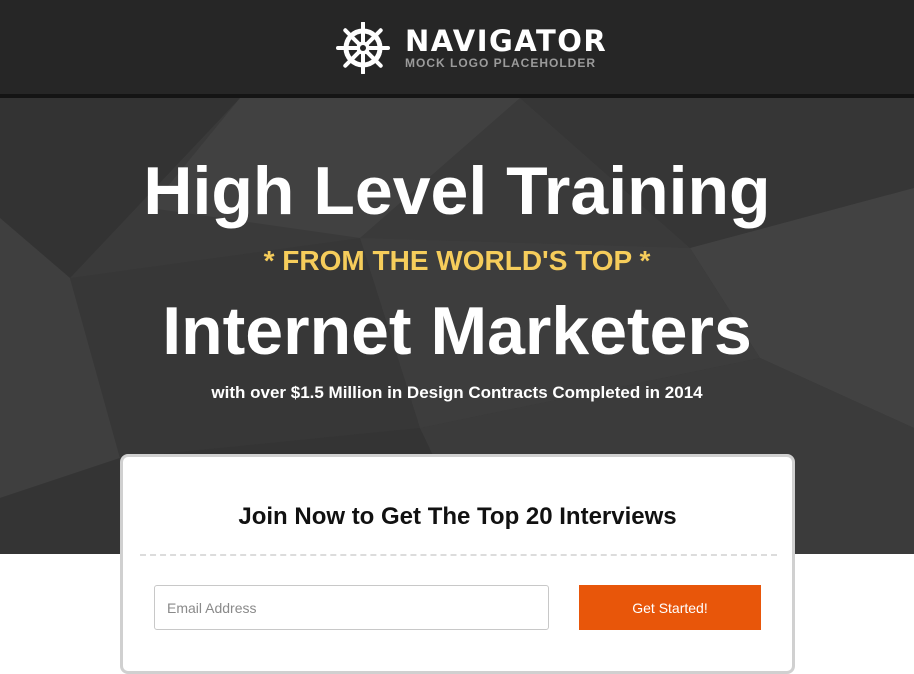  What do you see at coordinates (506, 41) in the screenshot?
I see `logo-title: NAVIGATOR` at bounding box center [506, 41].